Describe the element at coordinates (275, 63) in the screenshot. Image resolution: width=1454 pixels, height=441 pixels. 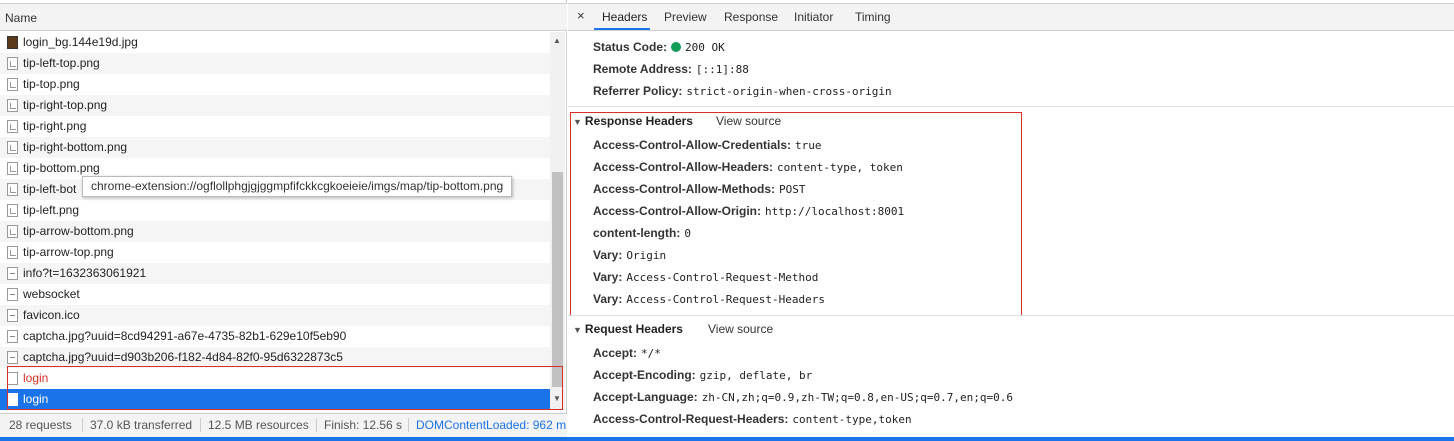
I see `request-row: tip-left-top.png` at that location.